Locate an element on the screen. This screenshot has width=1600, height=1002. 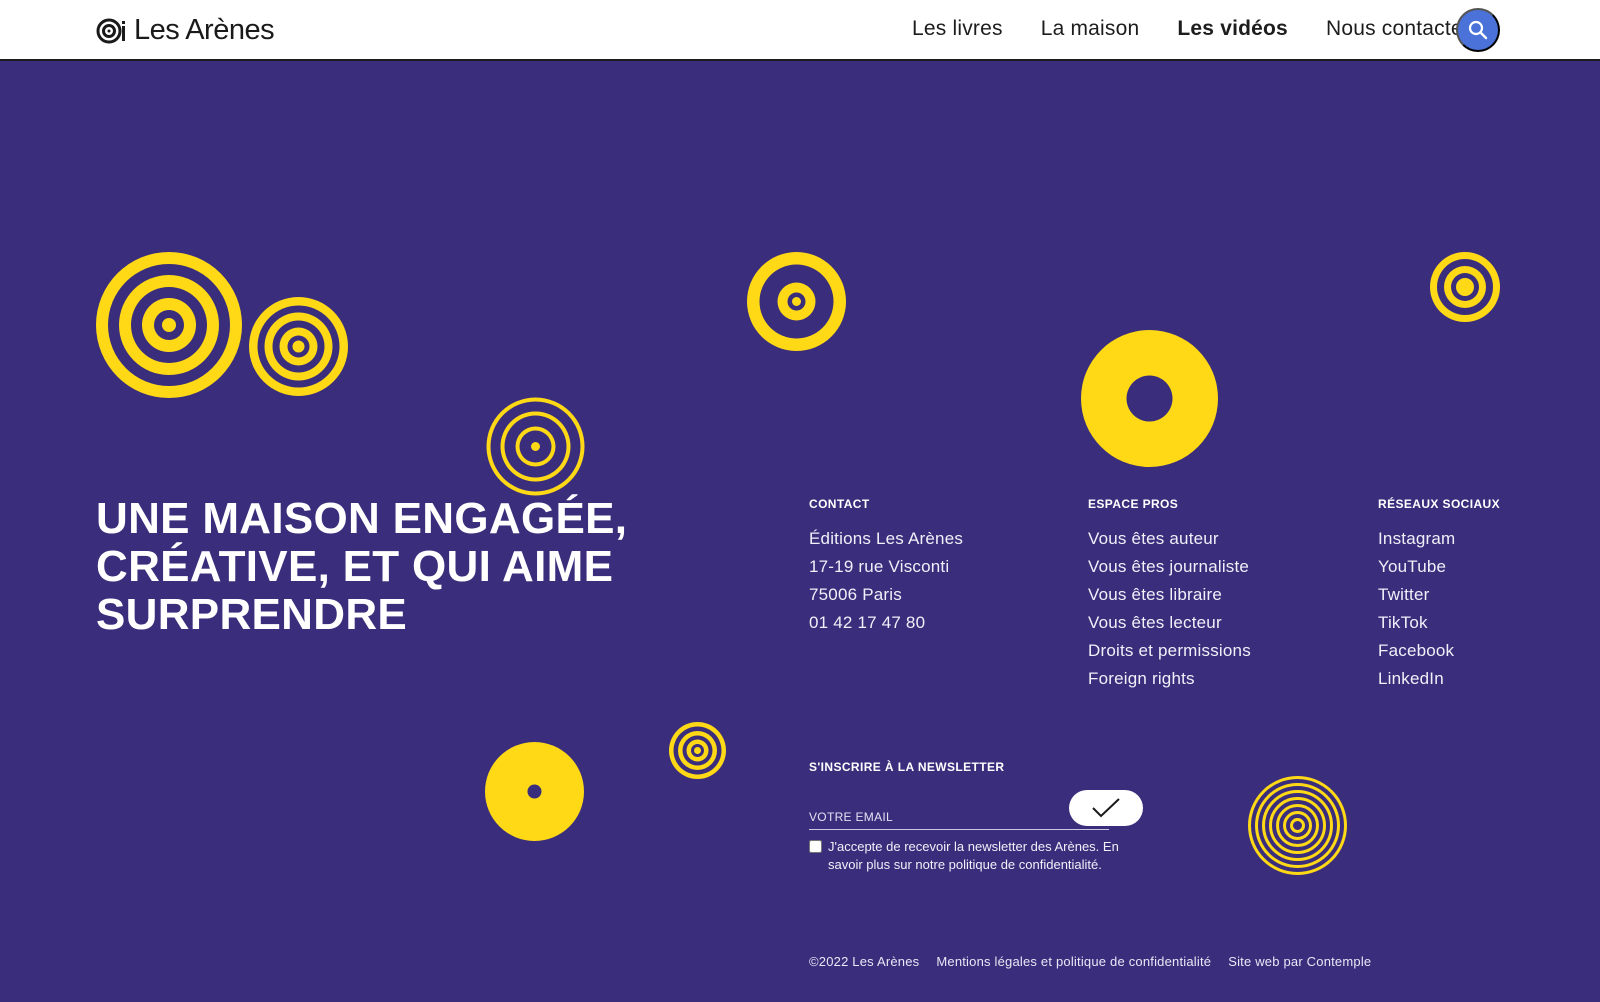
link-droits-permissions: Droits et permissions is located at coordinates (1169, 650).